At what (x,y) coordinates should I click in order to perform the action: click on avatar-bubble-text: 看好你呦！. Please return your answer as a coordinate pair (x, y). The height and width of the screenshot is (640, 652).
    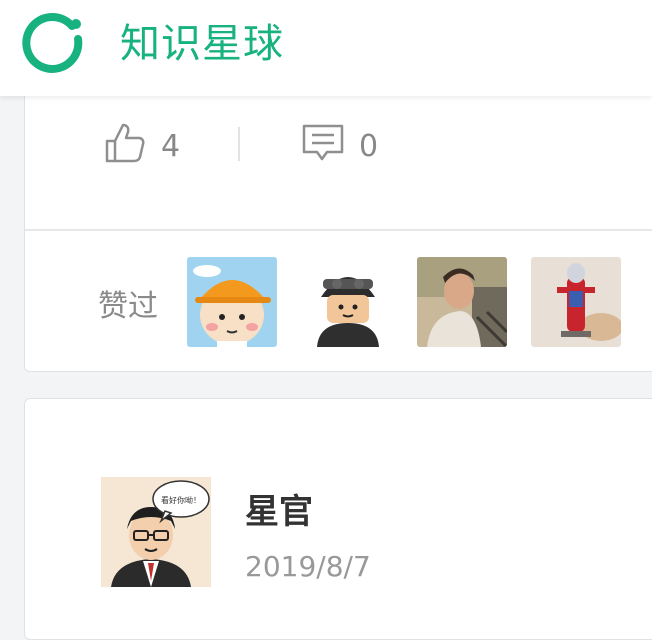
    Looking at the image, I should click on (181, 500).